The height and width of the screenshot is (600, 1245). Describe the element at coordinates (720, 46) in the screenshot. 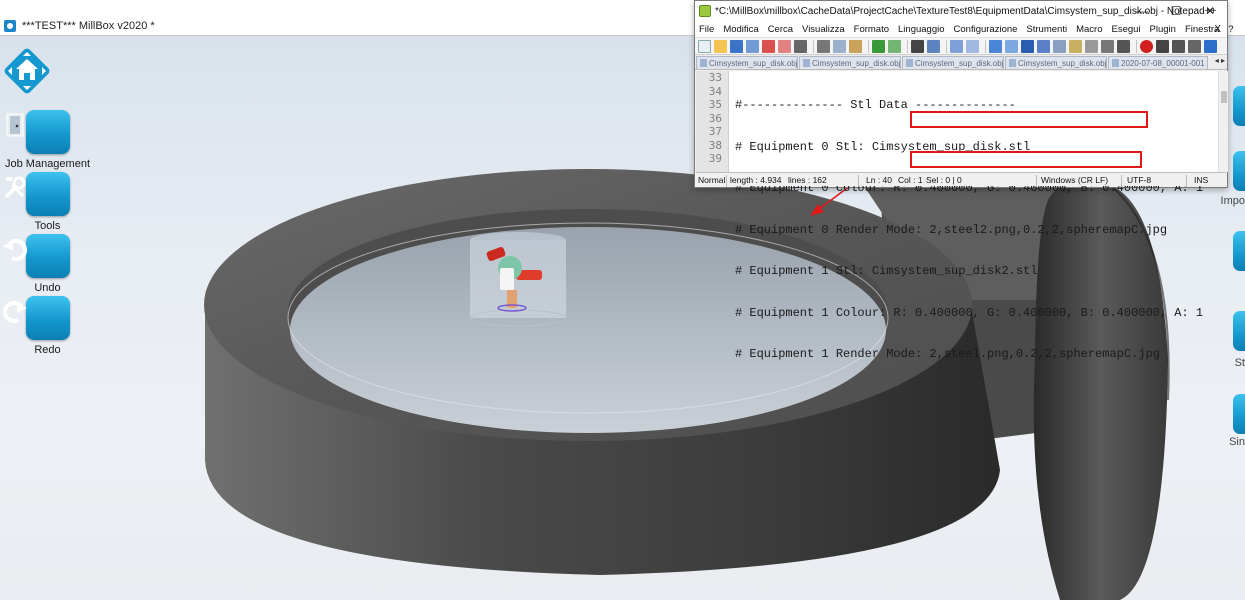

I see `open-file-icon` at that location.